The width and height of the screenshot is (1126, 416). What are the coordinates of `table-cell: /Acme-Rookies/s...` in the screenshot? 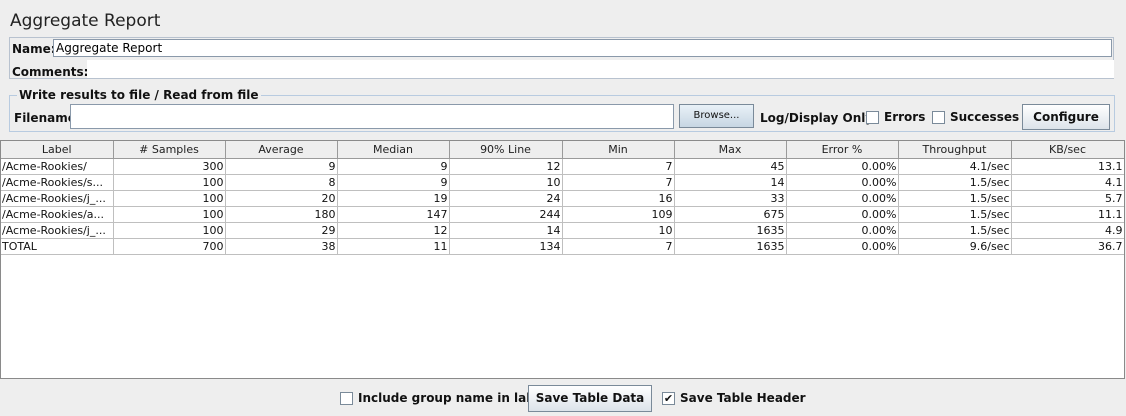 It's located at (57, 182).